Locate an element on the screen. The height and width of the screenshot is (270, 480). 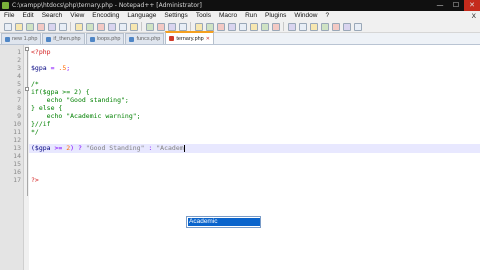
save-macro-icon is located at coordinates (357, 26).